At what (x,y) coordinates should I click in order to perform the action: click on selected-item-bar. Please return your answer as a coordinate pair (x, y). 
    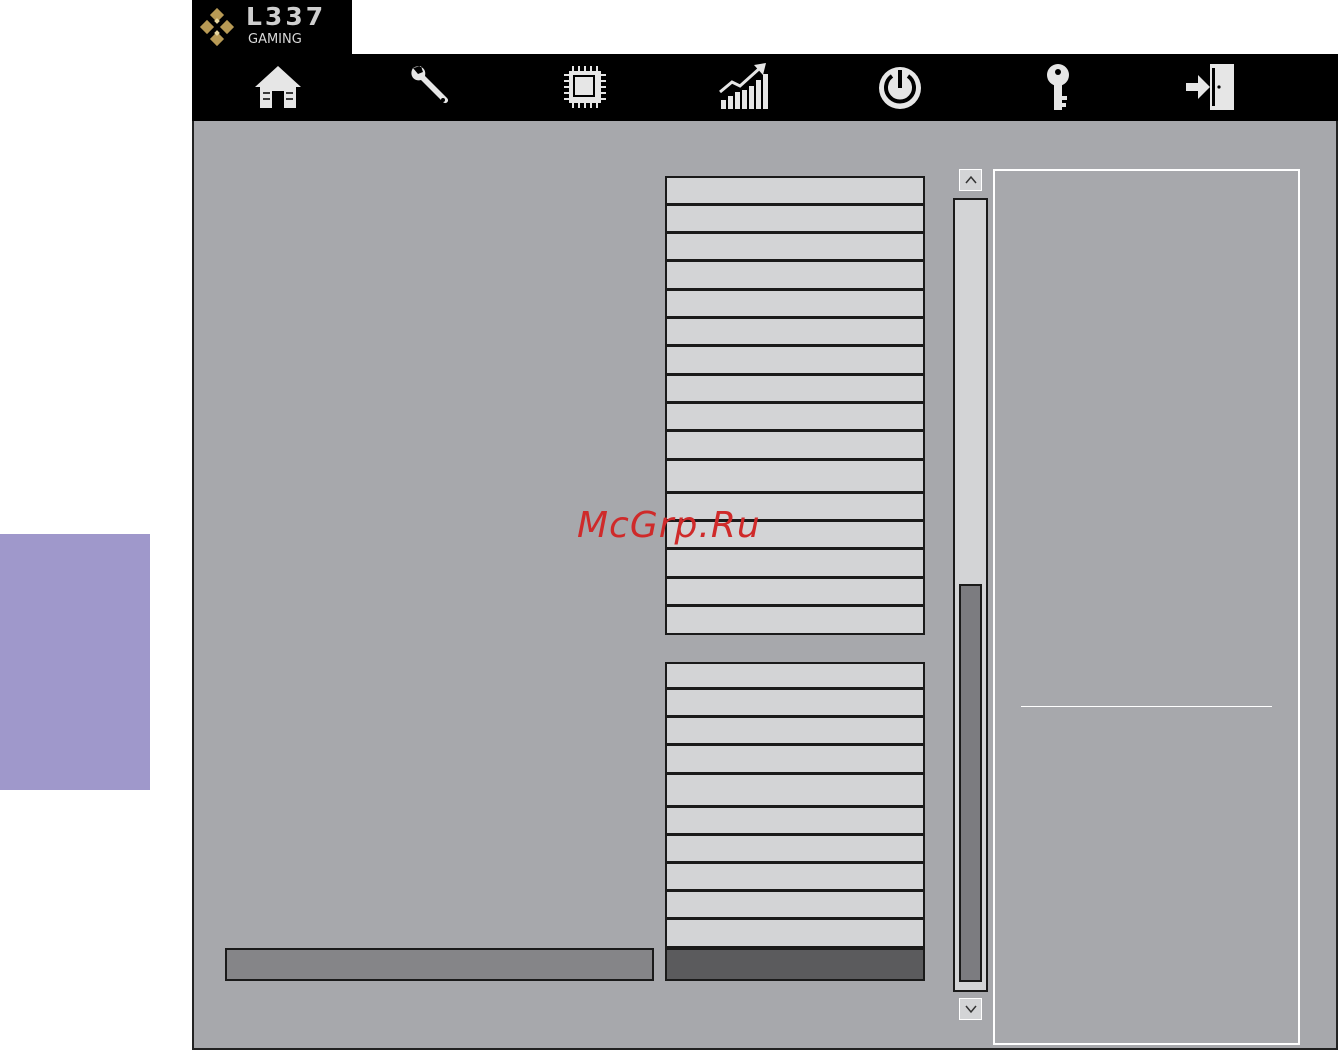
    Looking at the image, I should click on (795, 964).